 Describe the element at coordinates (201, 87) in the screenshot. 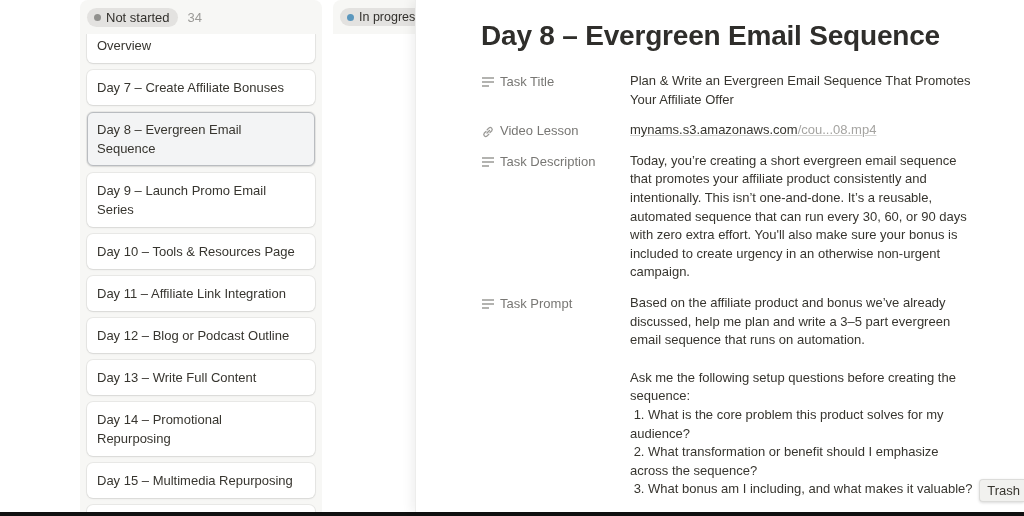

I see `task-card: Day 7 – Create Affiliate Bonuses` at that location.